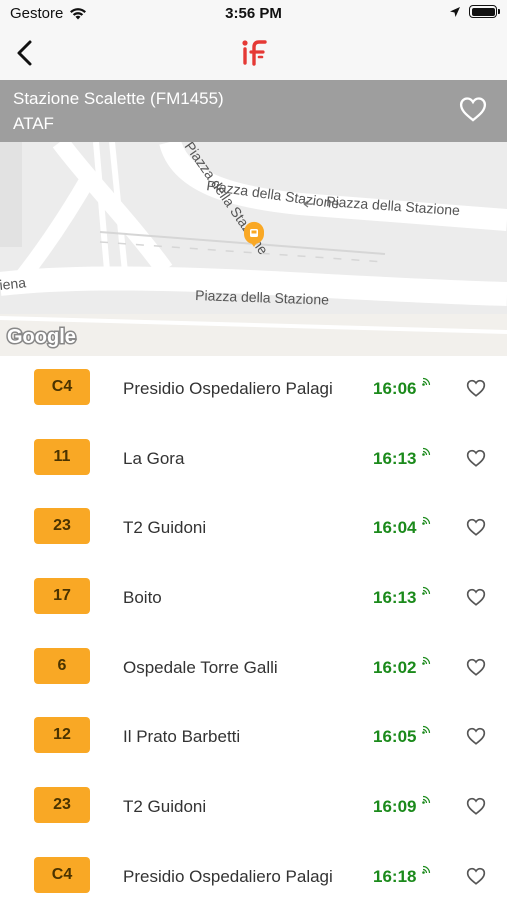  What do you see at coordinates (395, 876) in the screenshot?
I see `departure-time: 16:18` at bounding box center [395, 876].